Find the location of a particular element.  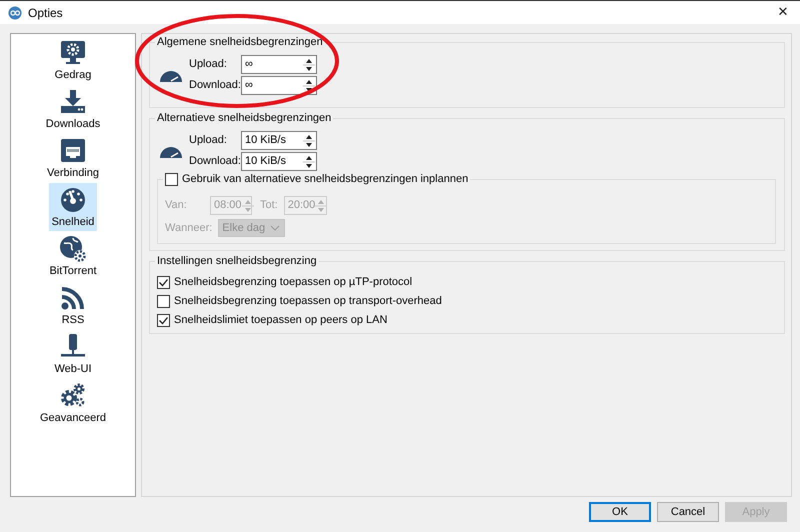

checkbox-label: Snelheidslimiet toepassen op peers op LAN is located at coordinates (281, 320).